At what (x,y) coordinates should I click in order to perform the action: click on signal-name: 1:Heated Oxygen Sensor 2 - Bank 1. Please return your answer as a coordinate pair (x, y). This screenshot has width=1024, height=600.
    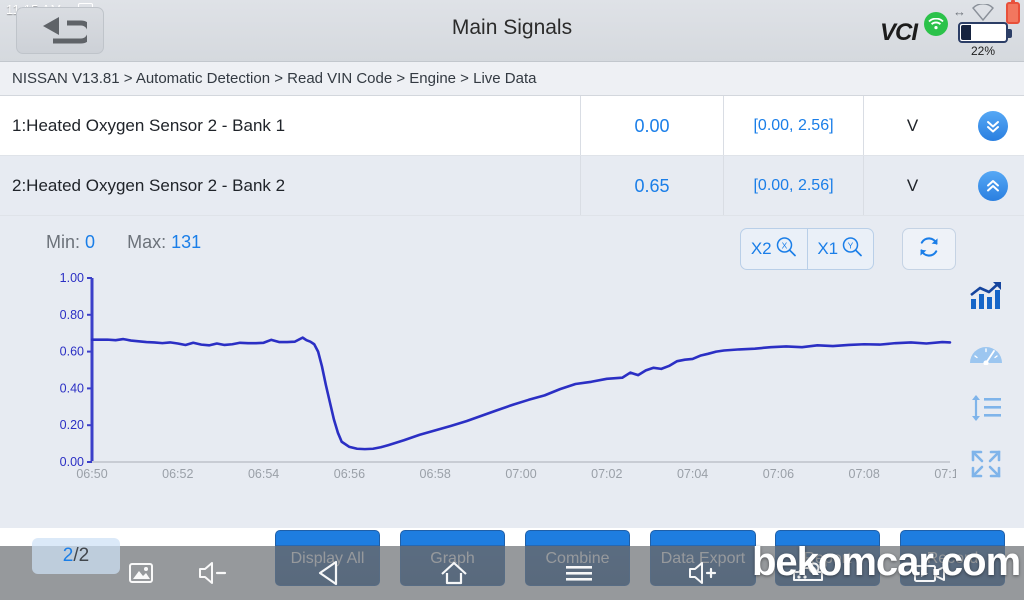
    Looking at the image, I should click on (149, 125).